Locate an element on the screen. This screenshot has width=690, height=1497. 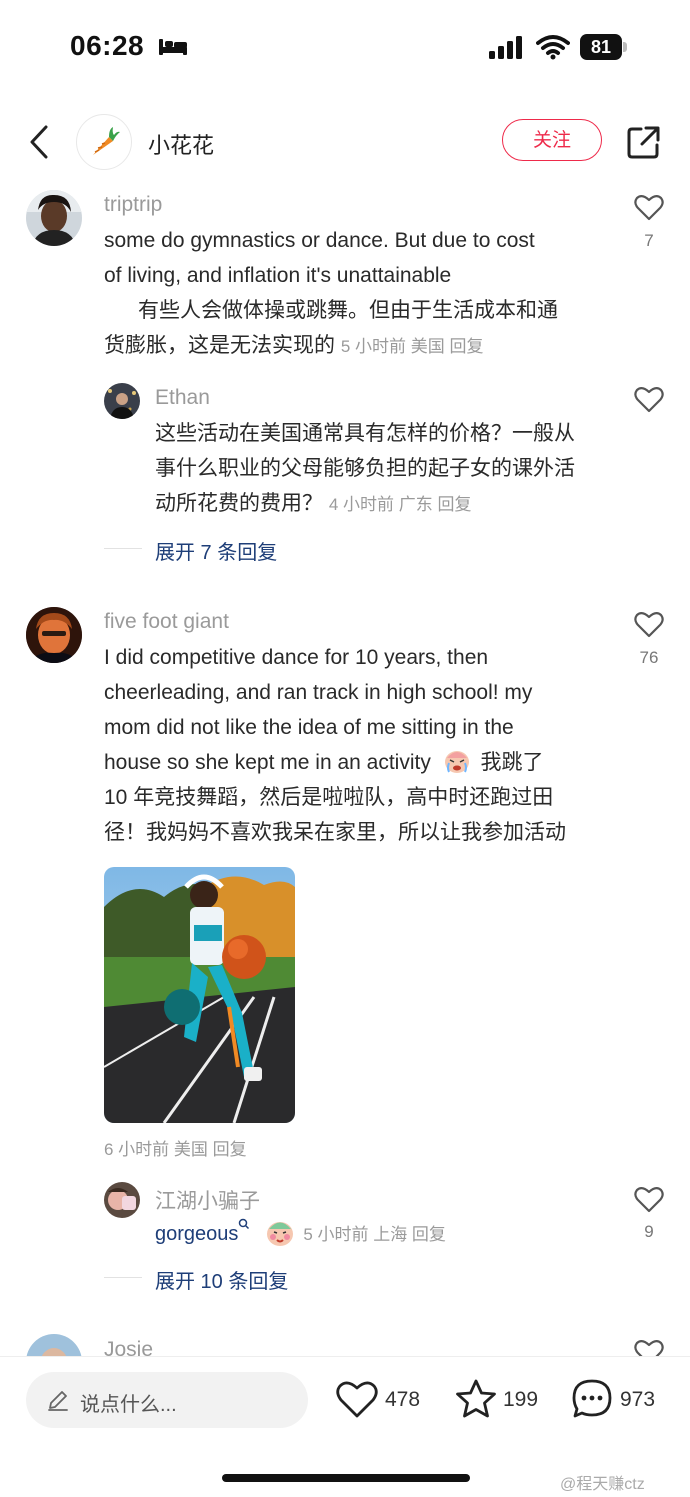
author-avatar is located at coordinates (104, 142).